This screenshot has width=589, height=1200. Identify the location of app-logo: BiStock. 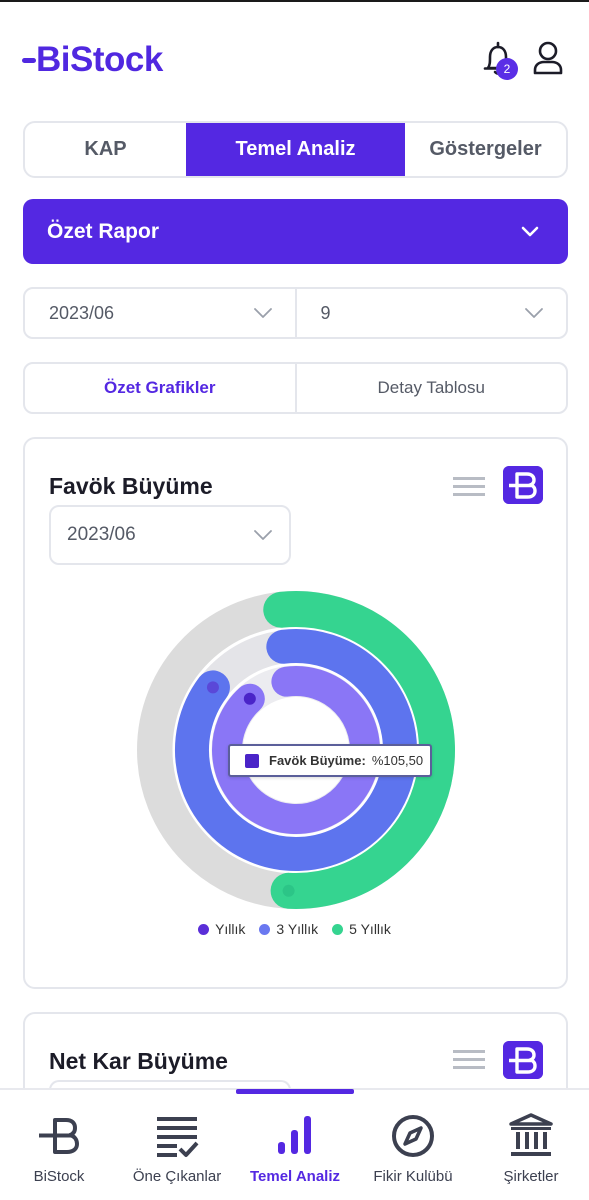
(92, 60).